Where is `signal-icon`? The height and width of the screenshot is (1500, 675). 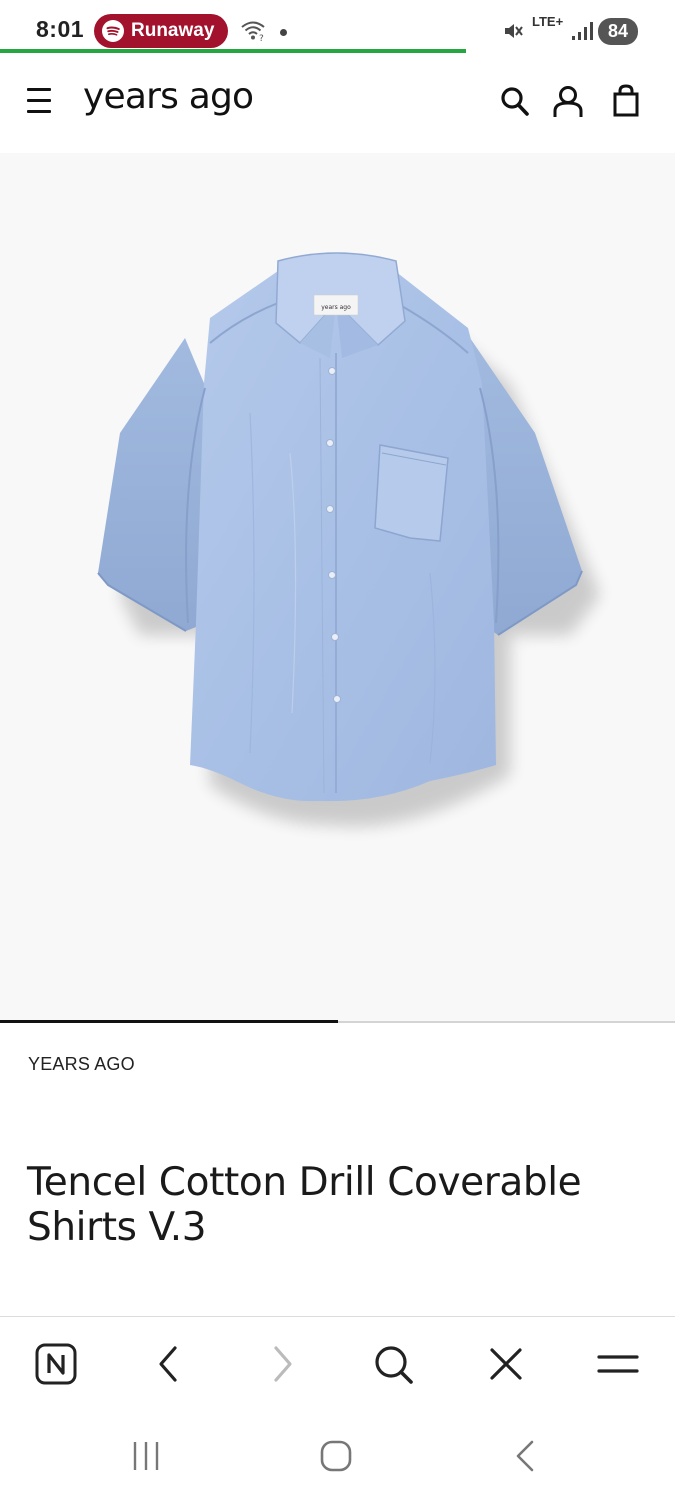
signal-icon is located at coordinates (582, 31).